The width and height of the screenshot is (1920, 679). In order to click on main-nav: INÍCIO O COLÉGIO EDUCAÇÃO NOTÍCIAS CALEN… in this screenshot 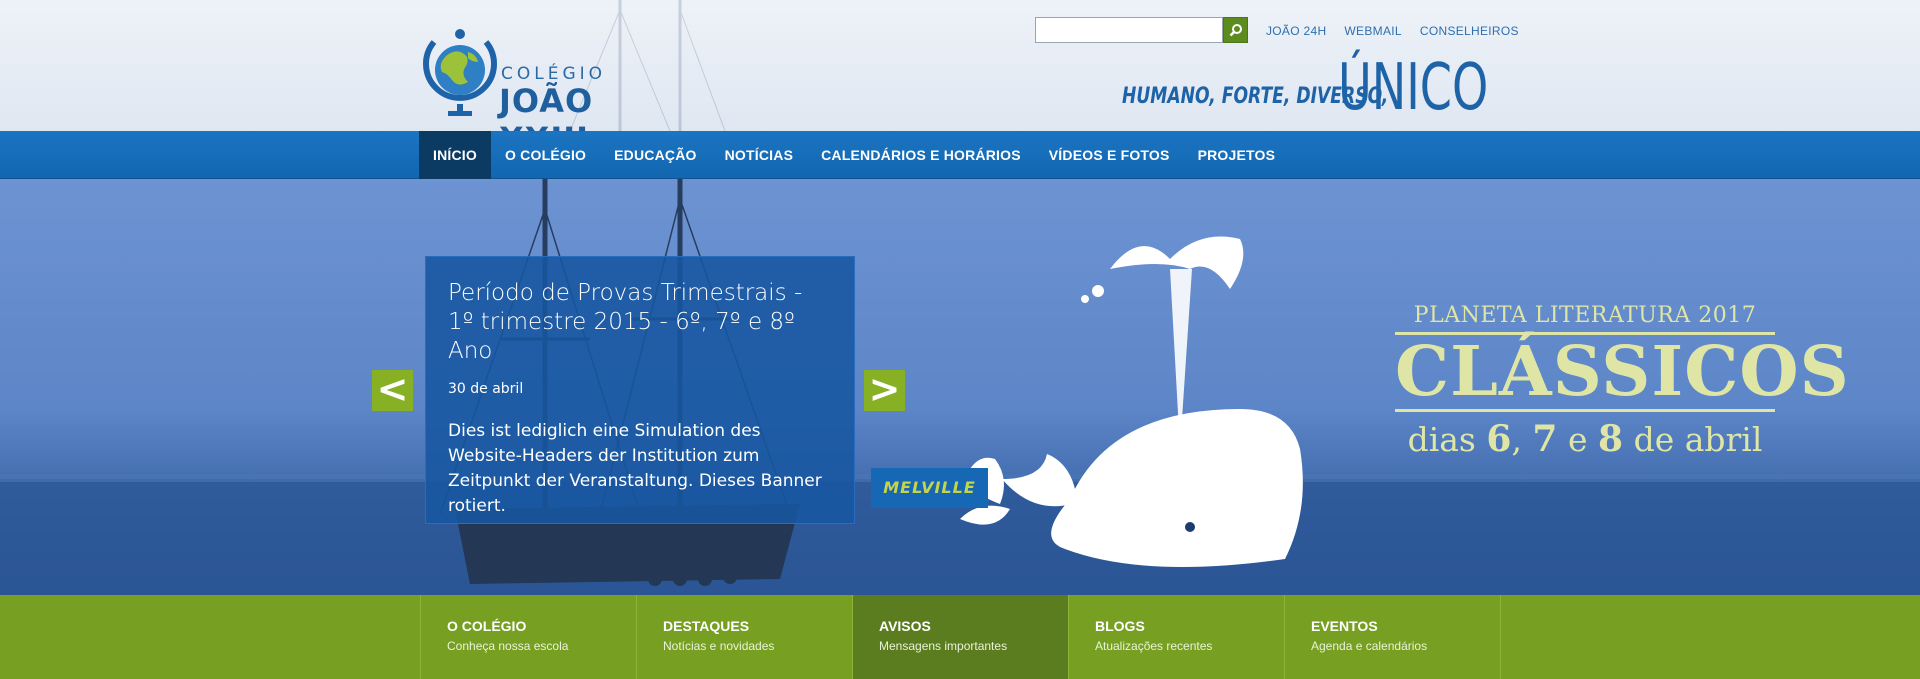, I will do `click(960, 155)`.